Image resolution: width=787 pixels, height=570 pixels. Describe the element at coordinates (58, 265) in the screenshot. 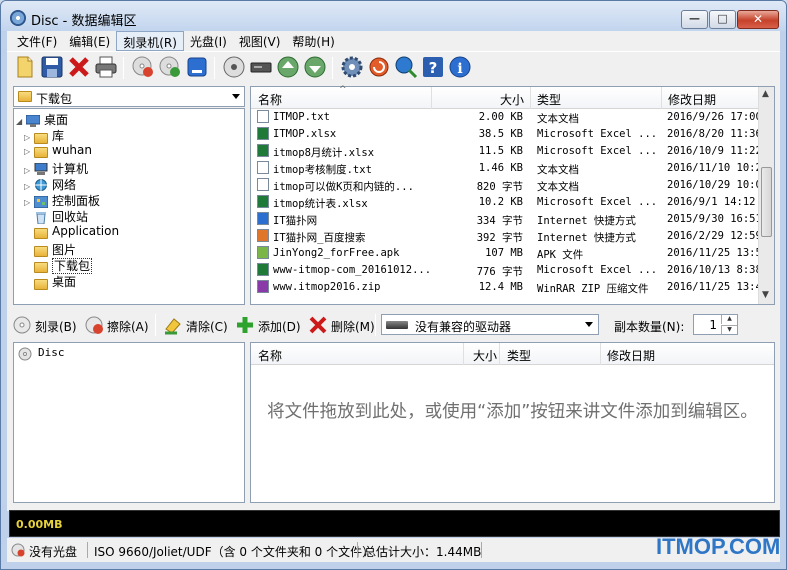

I see `tree-node: 下载包` at that location.